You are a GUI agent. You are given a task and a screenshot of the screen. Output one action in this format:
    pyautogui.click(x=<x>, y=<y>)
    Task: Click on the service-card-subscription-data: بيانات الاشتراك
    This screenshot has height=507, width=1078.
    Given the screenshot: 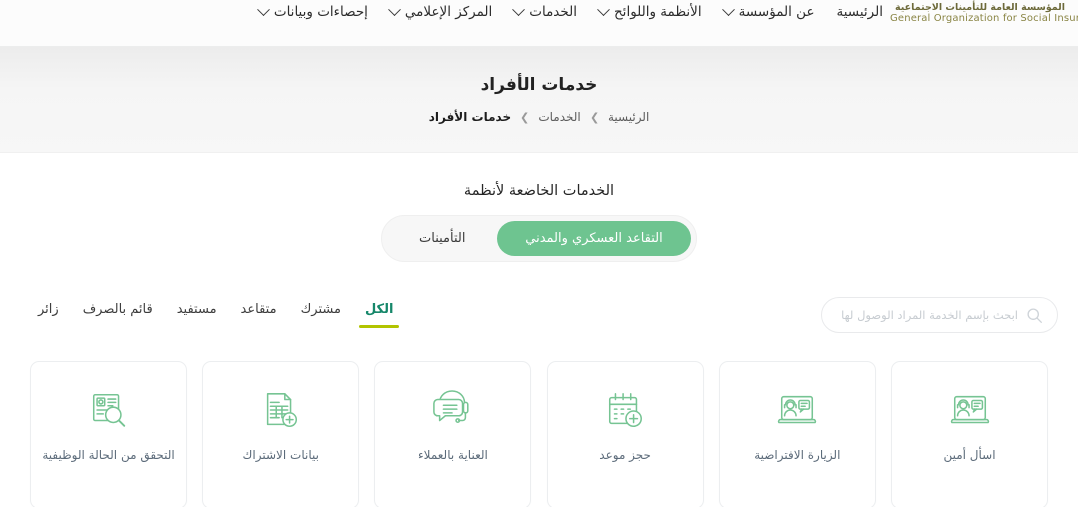 What is the action you would take?
    pyautogui.click(x=281, y=434)
    